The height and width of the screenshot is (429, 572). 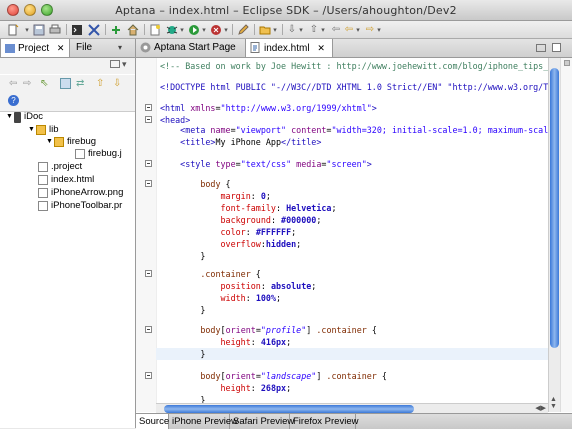 What do you see at coordinates (182, 29) in the screenshot?
I see `debug-dropdown-arrow-icon: ▾` at bounding box center [182, 29].